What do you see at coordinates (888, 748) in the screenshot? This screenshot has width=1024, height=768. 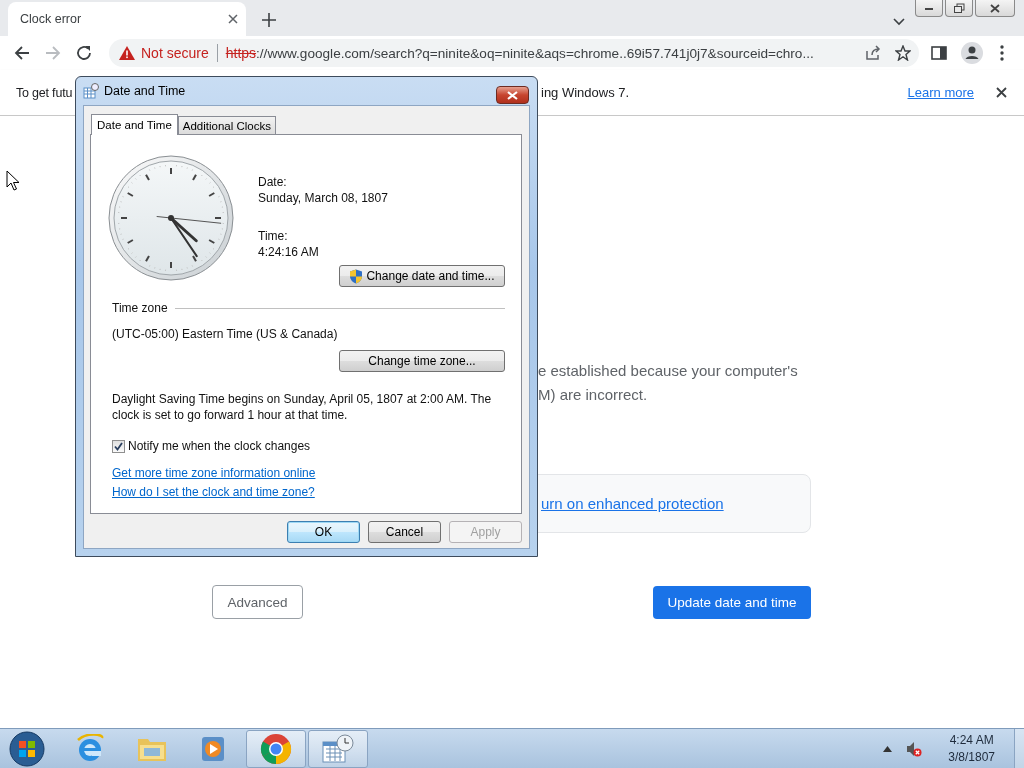 I see `tray-expand-icon` at bounding box center [888, 748].